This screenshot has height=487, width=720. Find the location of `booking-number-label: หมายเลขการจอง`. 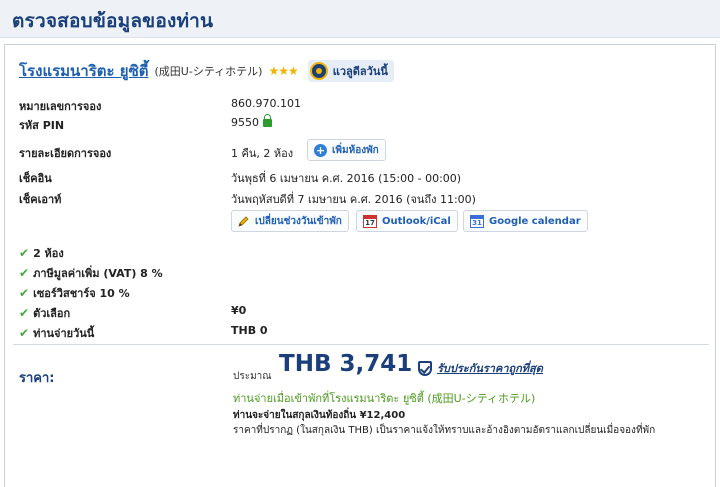

booking-number-label: หมายเลขการจอง is located at coordinates (60, 106).